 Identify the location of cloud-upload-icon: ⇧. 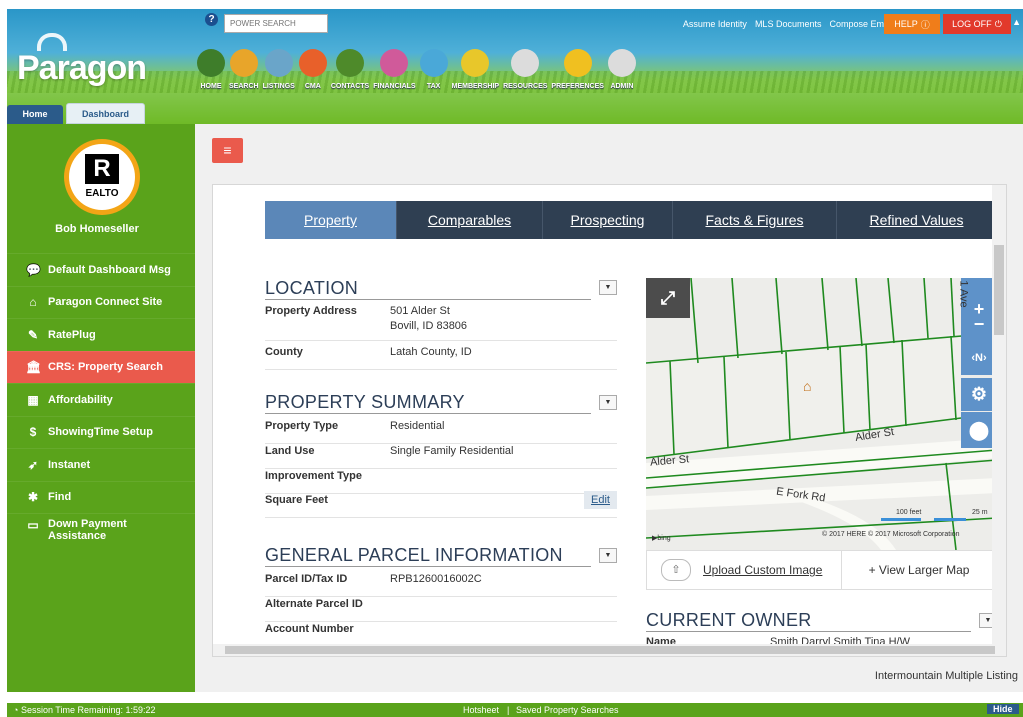
(676, 570).